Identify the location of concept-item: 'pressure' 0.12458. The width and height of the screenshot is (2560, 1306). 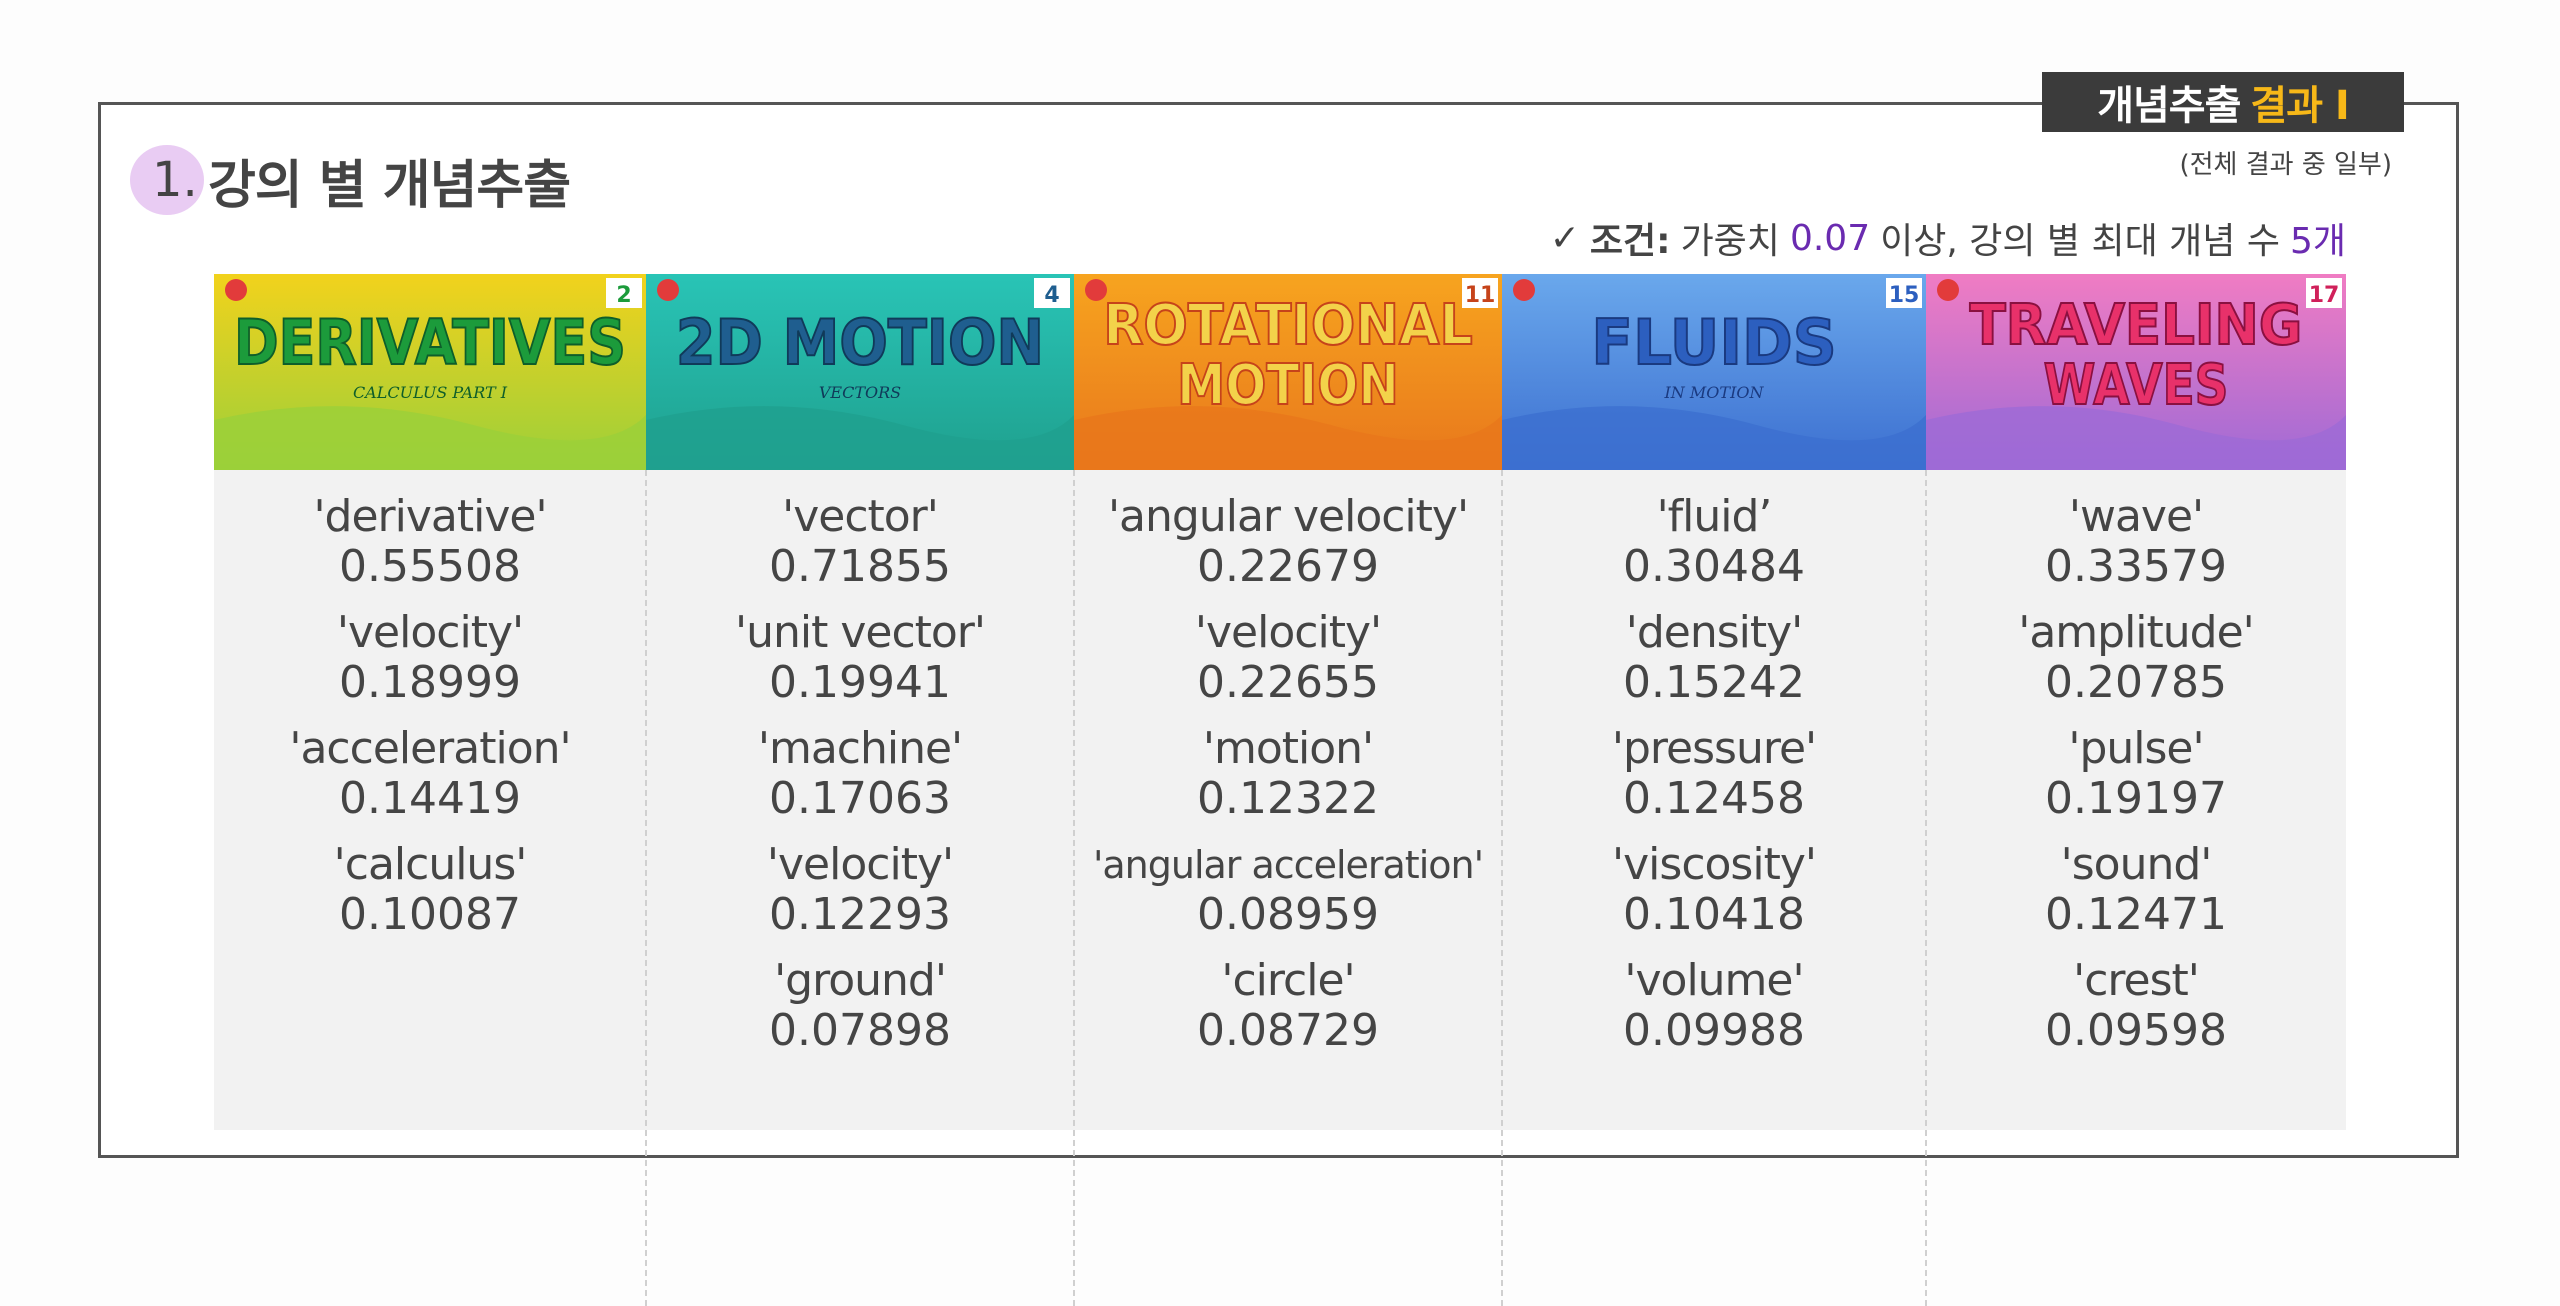
(1714, 774).